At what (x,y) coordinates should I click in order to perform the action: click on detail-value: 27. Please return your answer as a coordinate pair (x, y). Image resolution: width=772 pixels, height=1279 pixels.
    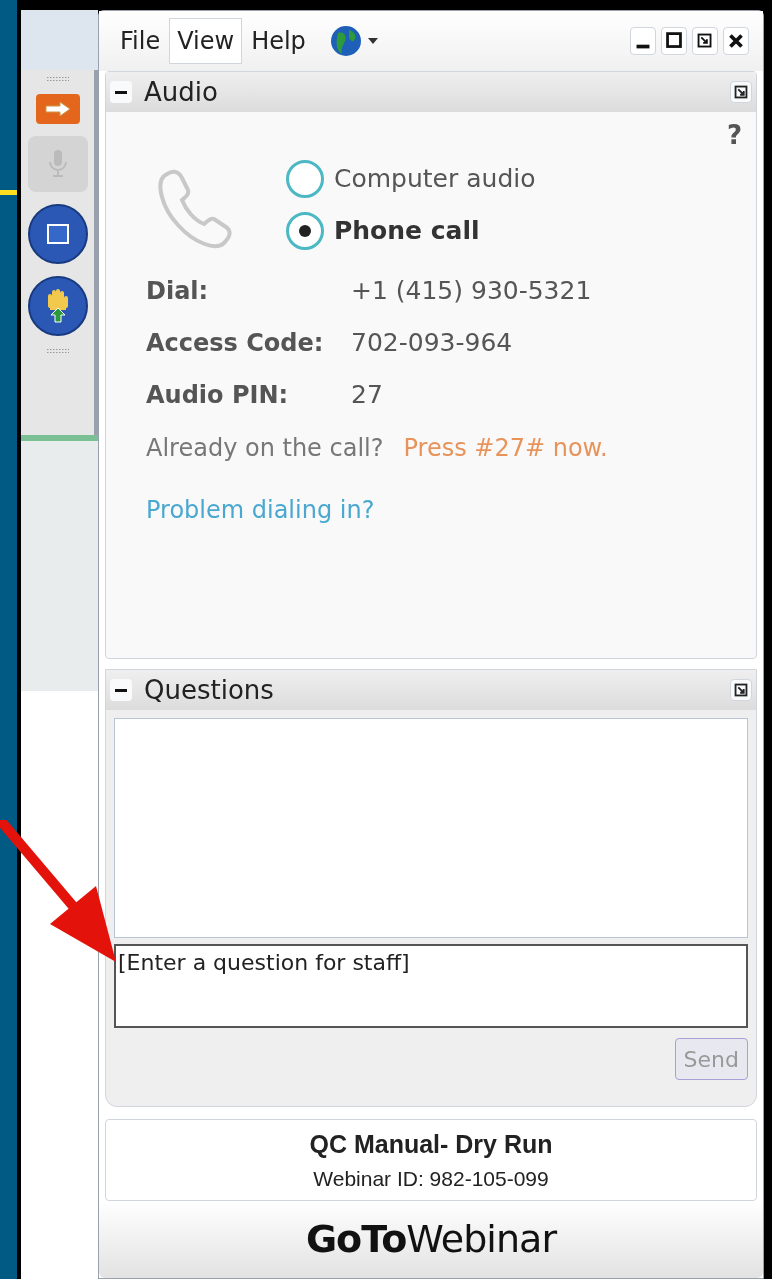
    Looking at the image, I should click on (367, 395).